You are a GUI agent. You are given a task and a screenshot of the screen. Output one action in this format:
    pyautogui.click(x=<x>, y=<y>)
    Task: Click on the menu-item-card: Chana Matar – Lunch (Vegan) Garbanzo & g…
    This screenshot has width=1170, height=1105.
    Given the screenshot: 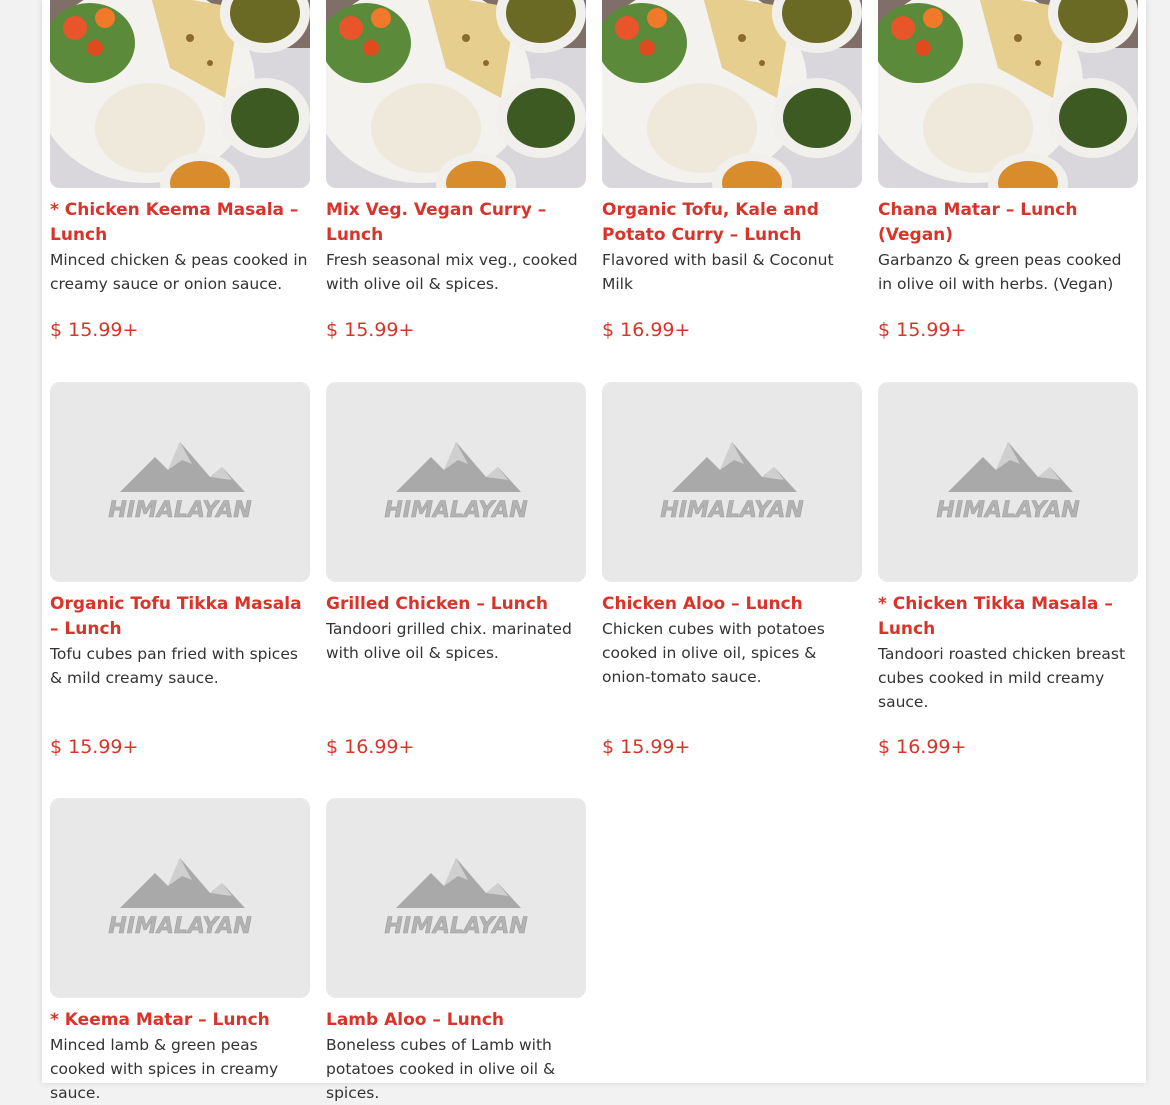 What is the action you would take?
    pyautogui.click(x=1008, y=170)
    